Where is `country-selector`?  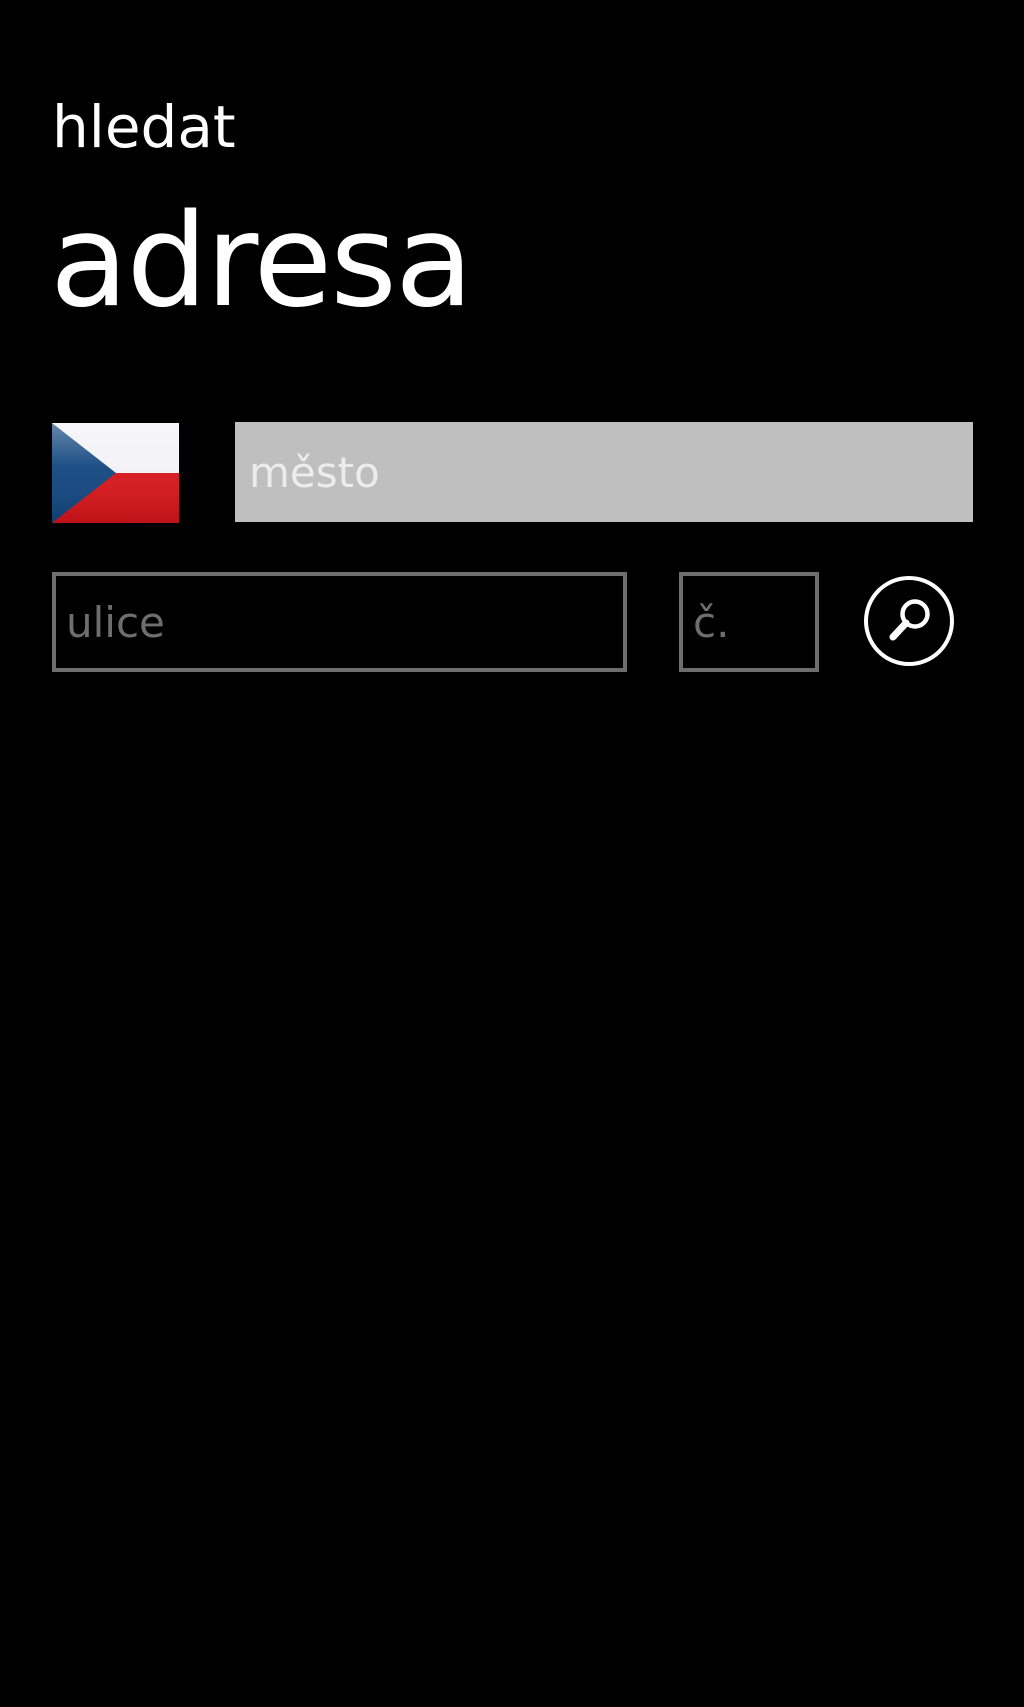
country-selector is located at coordinates (115, 473).